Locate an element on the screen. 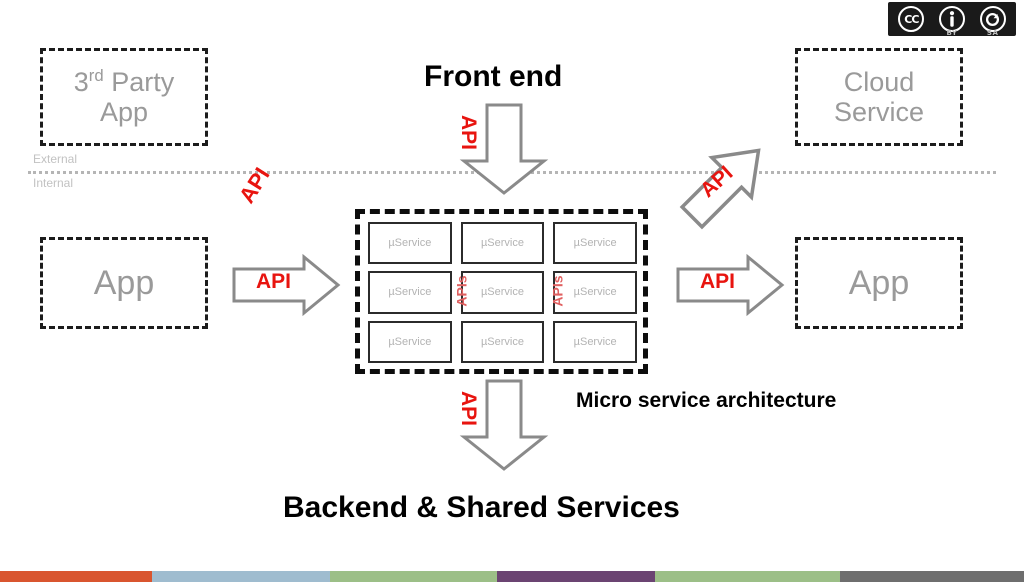 Image resolution: width=1024 pixels, height=582 pixels. color-strip-segment-gray is located at coordinates (932, 576).